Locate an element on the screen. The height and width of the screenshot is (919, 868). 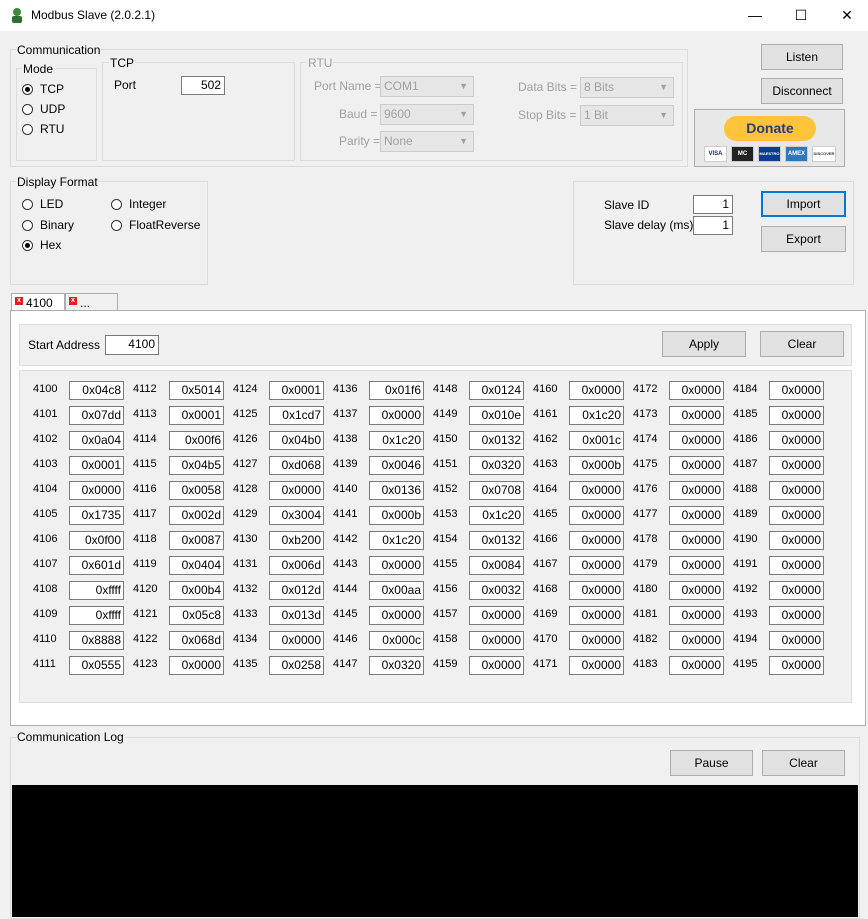
register-value-input: 0x0136 is located at coordinates (396, 490).